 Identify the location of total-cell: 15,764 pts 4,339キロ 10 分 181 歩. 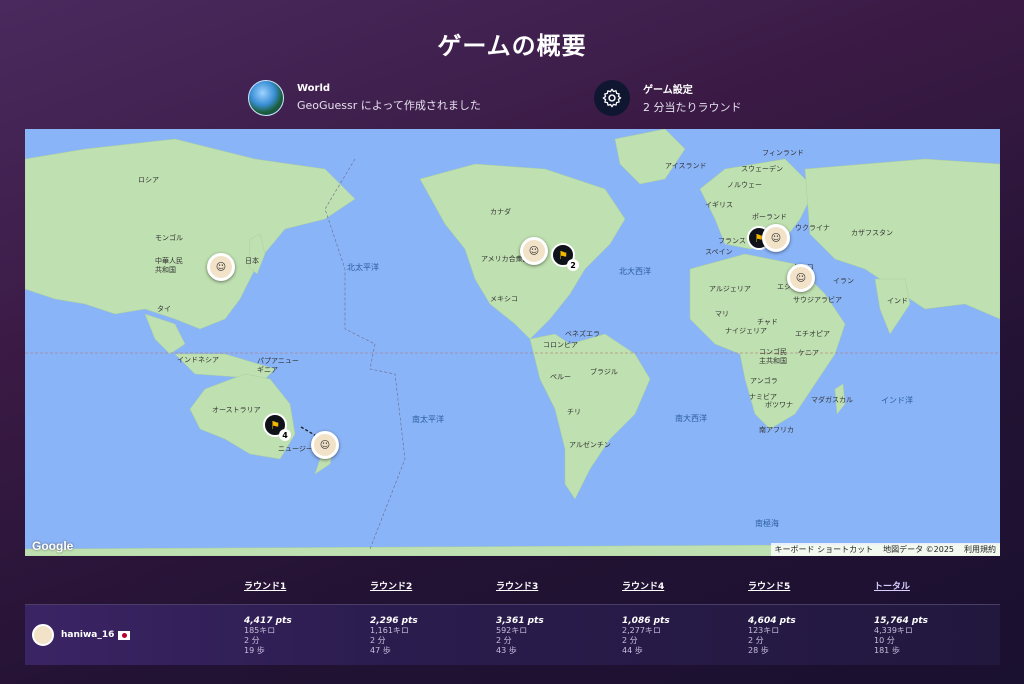
(901, 636).